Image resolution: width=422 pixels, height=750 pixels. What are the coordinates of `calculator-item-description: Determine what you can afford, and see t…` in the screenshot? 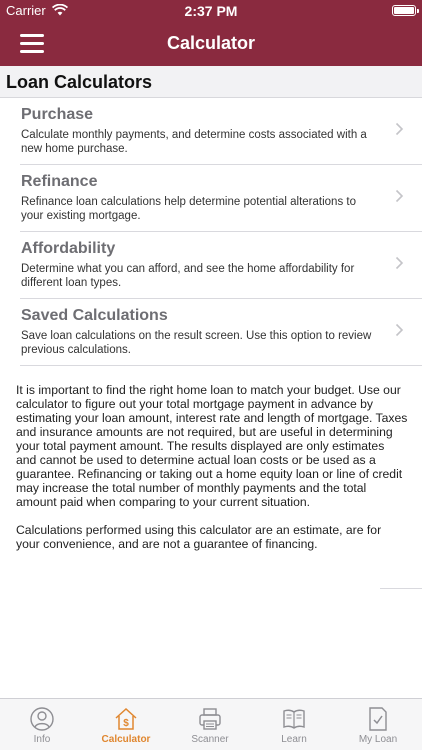 It's located at (188, 276).